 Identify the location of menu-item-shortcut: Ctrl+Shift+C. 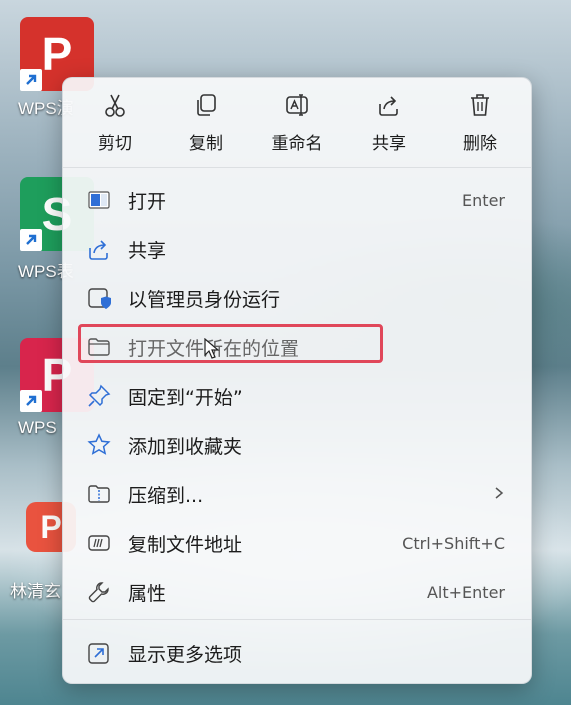
(453, 543).